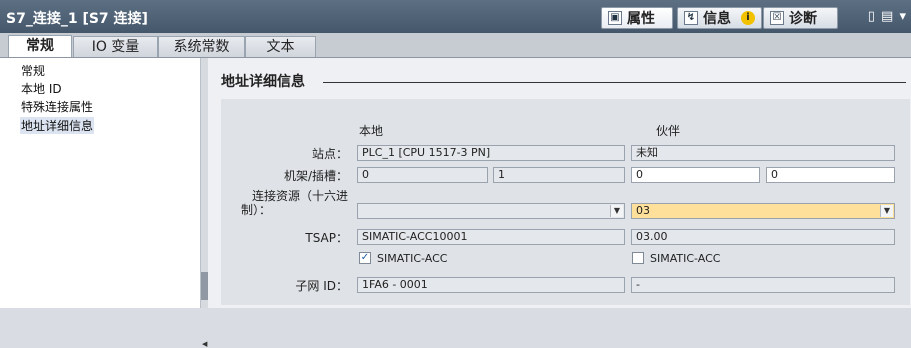 The width and height of the screenshot is (911, 348). I want to click on tab-info-label: 信息, so click(717, 19).